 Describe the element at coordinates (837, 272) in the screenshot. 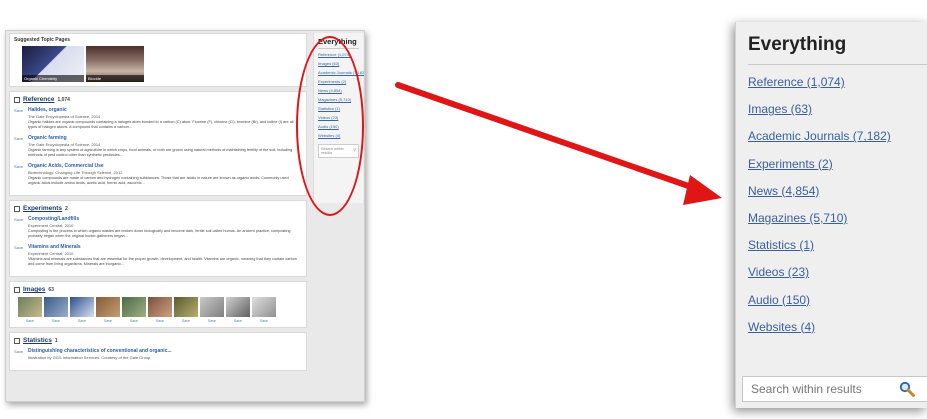

I see `sidebar-item-videos: Videos (23)` at that location.